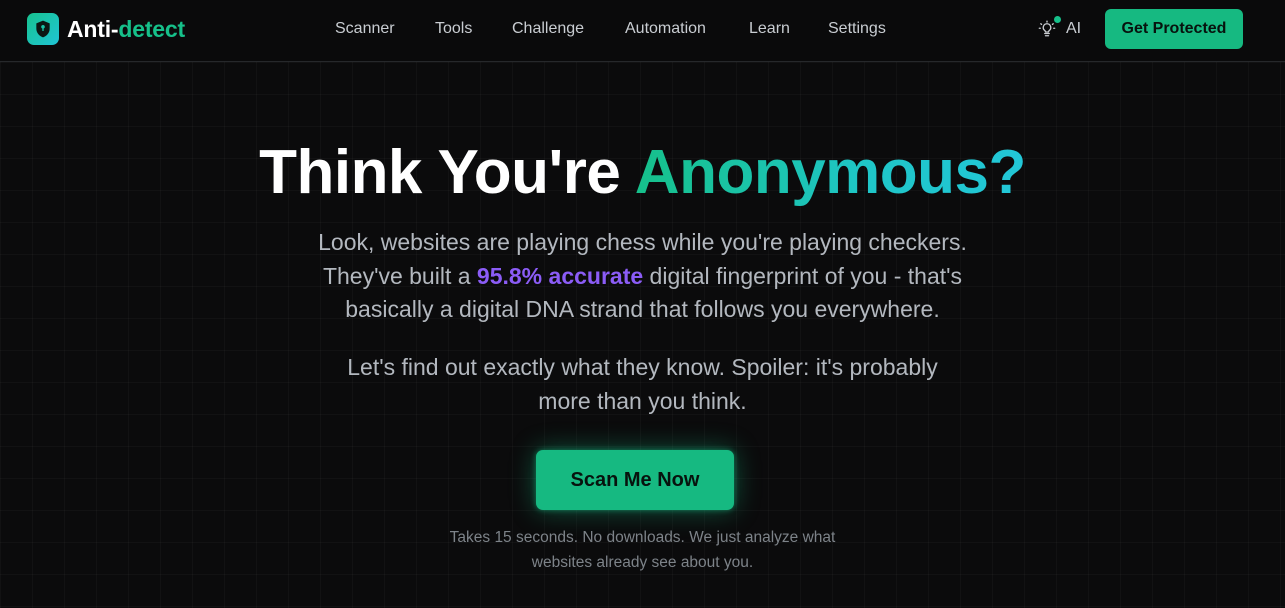  What do you see at coordinates (769, 29) in the screenshot?
I see `nav-learn: Learn` at bounding box center [769, 29].